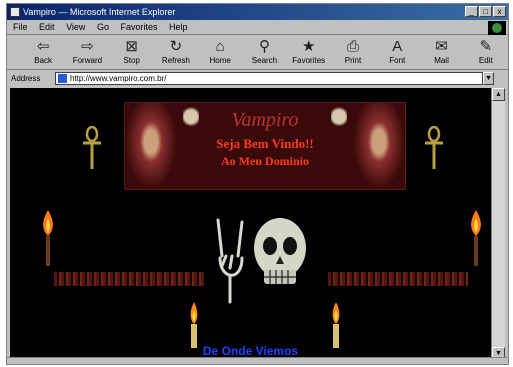  What do you see at coordinates (48, 238) in the screenshot?
I see `torch-left-icon` at bounding box center [48, 238].